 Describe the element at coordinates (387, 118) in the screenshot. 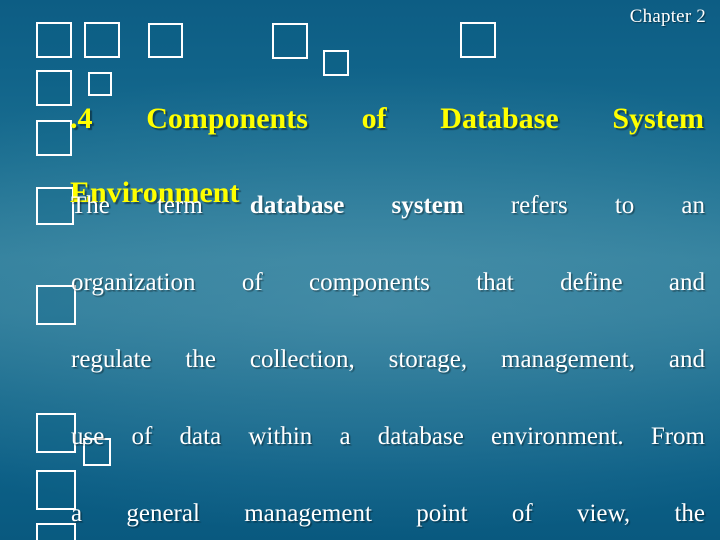

I see `slide-title-line-1: .4 Components of Database System` at that location.